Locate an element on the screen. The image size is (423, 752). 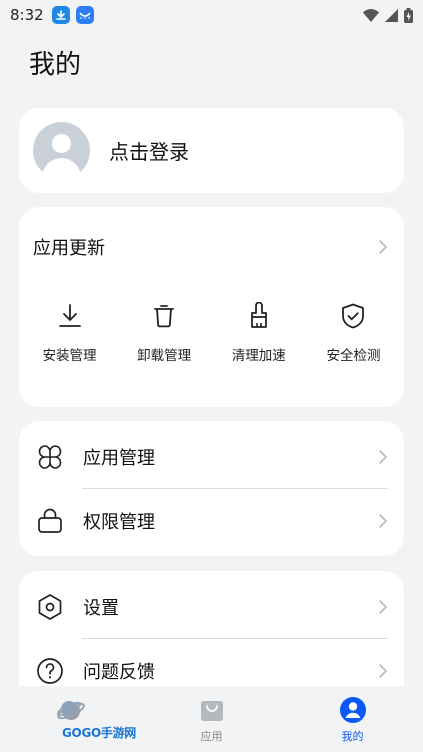
status-time: 8:32 is located at coordinates (27, 15).